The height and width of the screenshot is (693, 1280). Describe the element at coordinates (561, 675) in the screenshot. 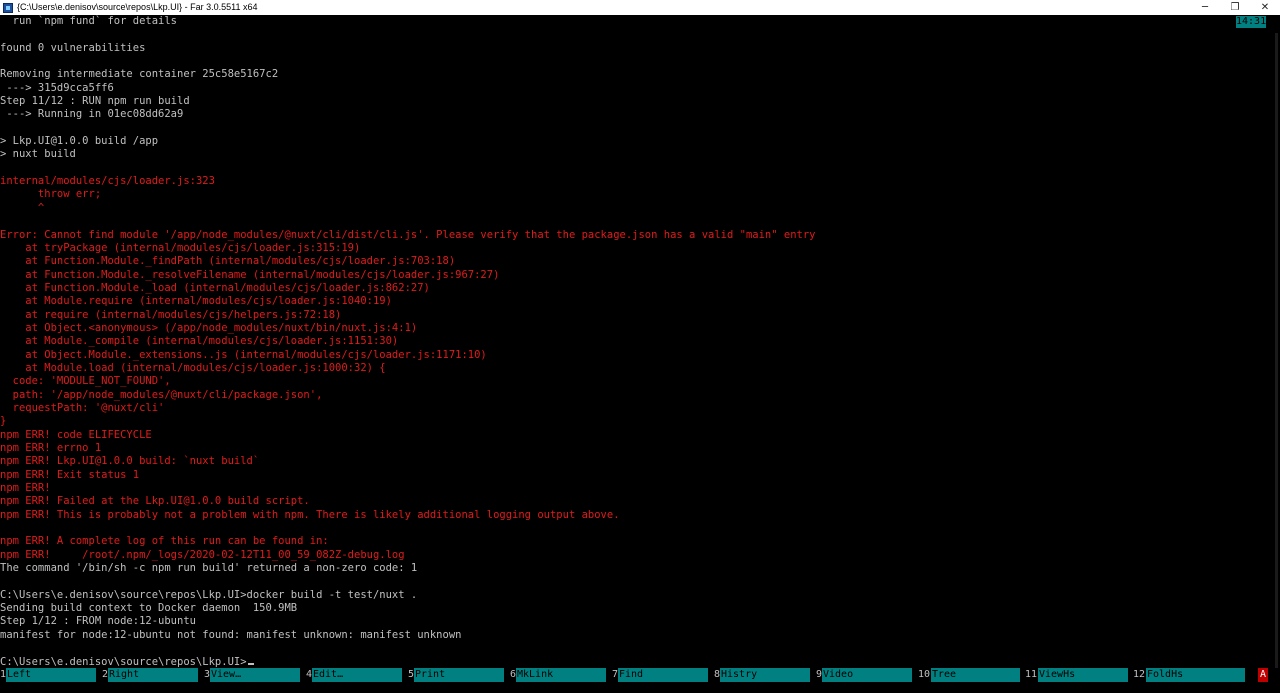

I see `fkey-label: MkLink` at that location.